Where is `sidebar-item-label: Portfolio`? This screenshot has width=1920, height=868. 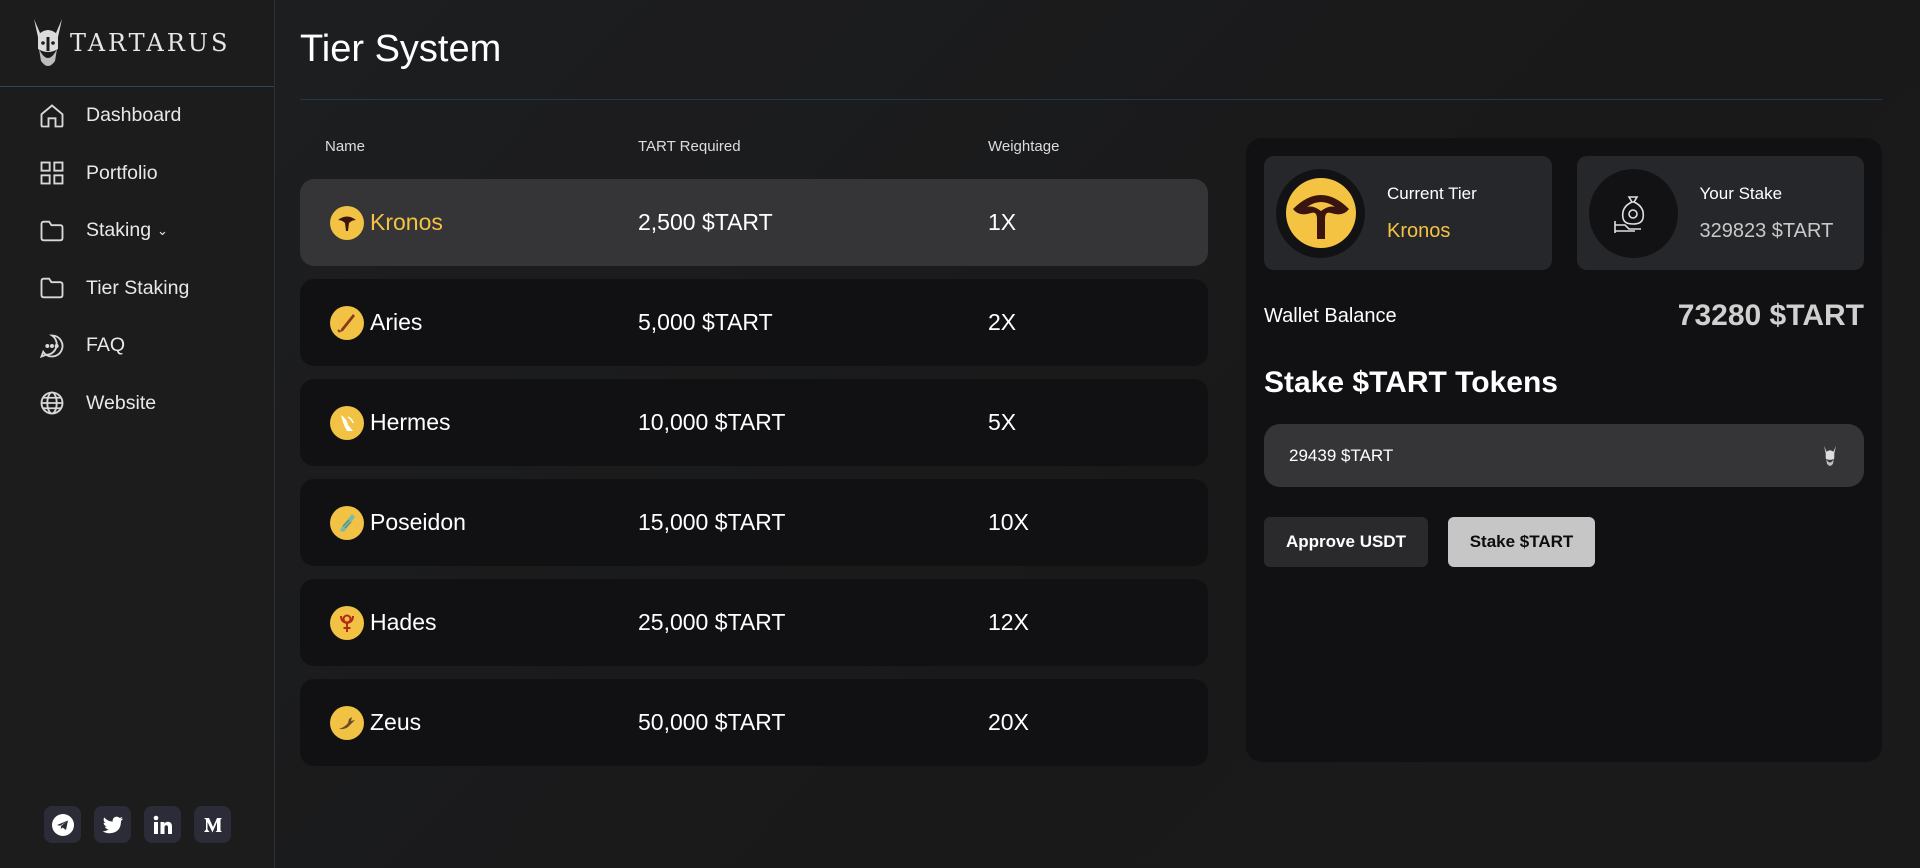 sidebar-item-label: Portfolio is located at coordinates (122, 172).